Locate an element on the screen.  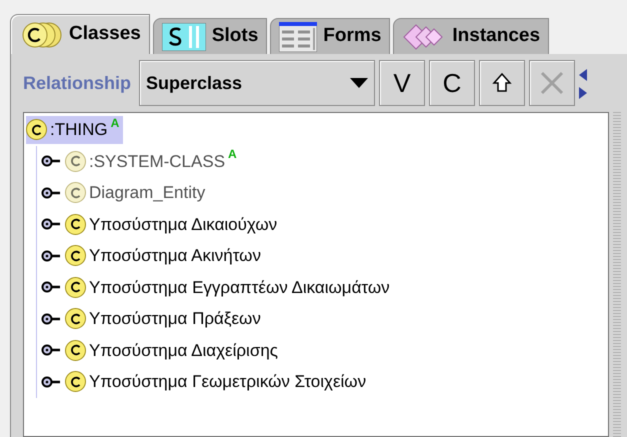
tree-item: Υποσύστημα Γεωμετρικών Στοιχείων is located at coordinates (217, 382).